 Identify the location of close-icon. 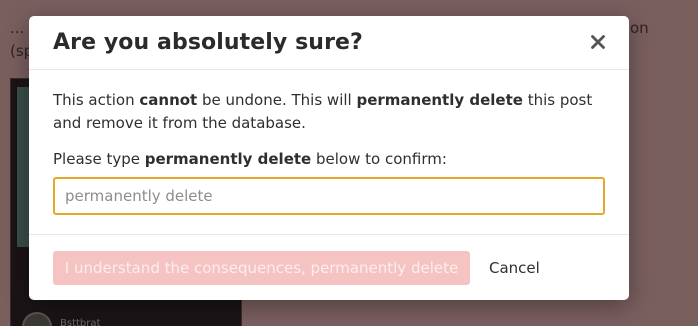
(598, 42).